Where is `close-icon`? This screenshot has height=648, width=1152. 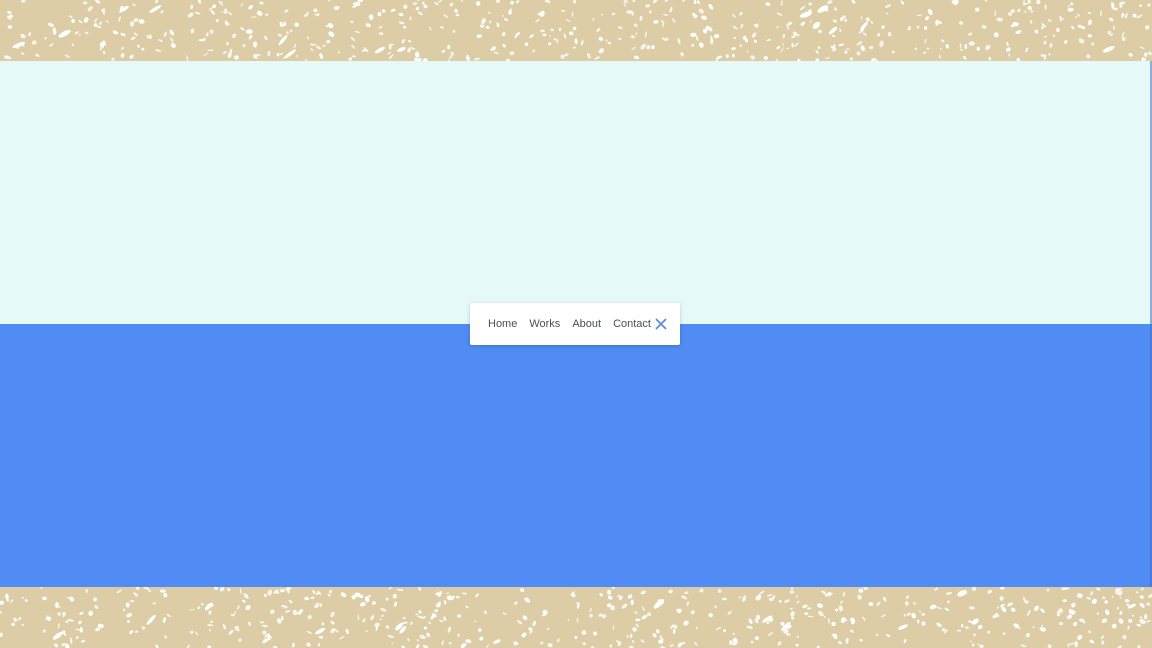
close-icon is located at coordinates (661, 324).